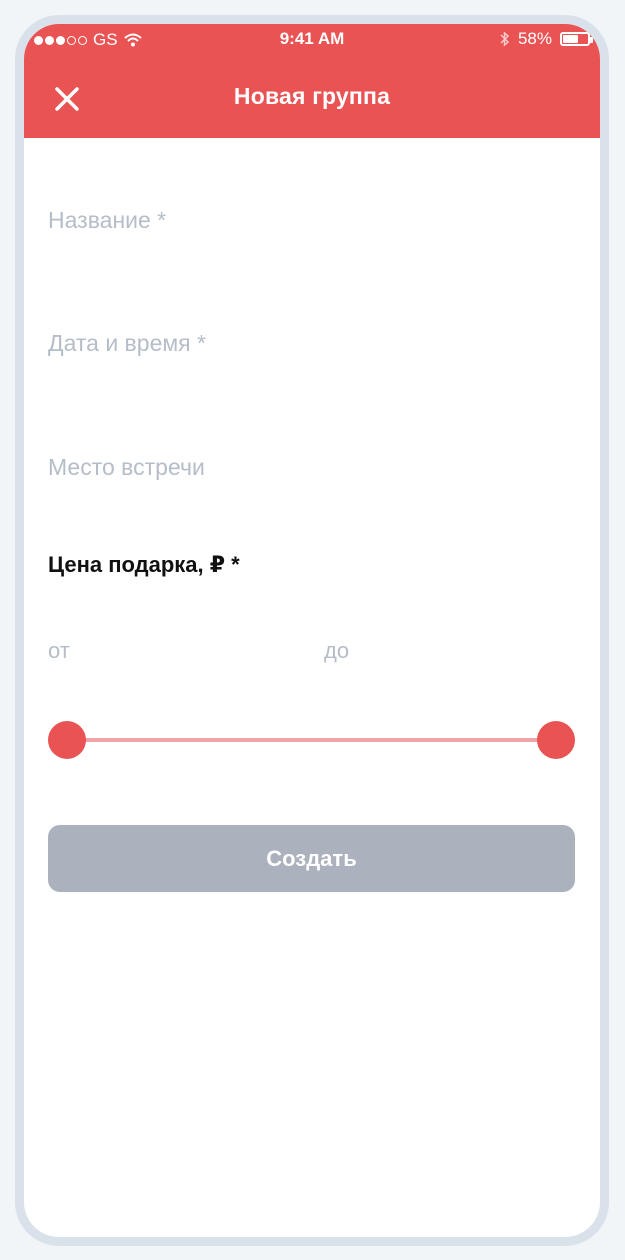 The image size is (625, 1260). What do you see at coordinates (576, 39) in the screenshot?
I see `battery-icon` at bounding box center [576, 39].